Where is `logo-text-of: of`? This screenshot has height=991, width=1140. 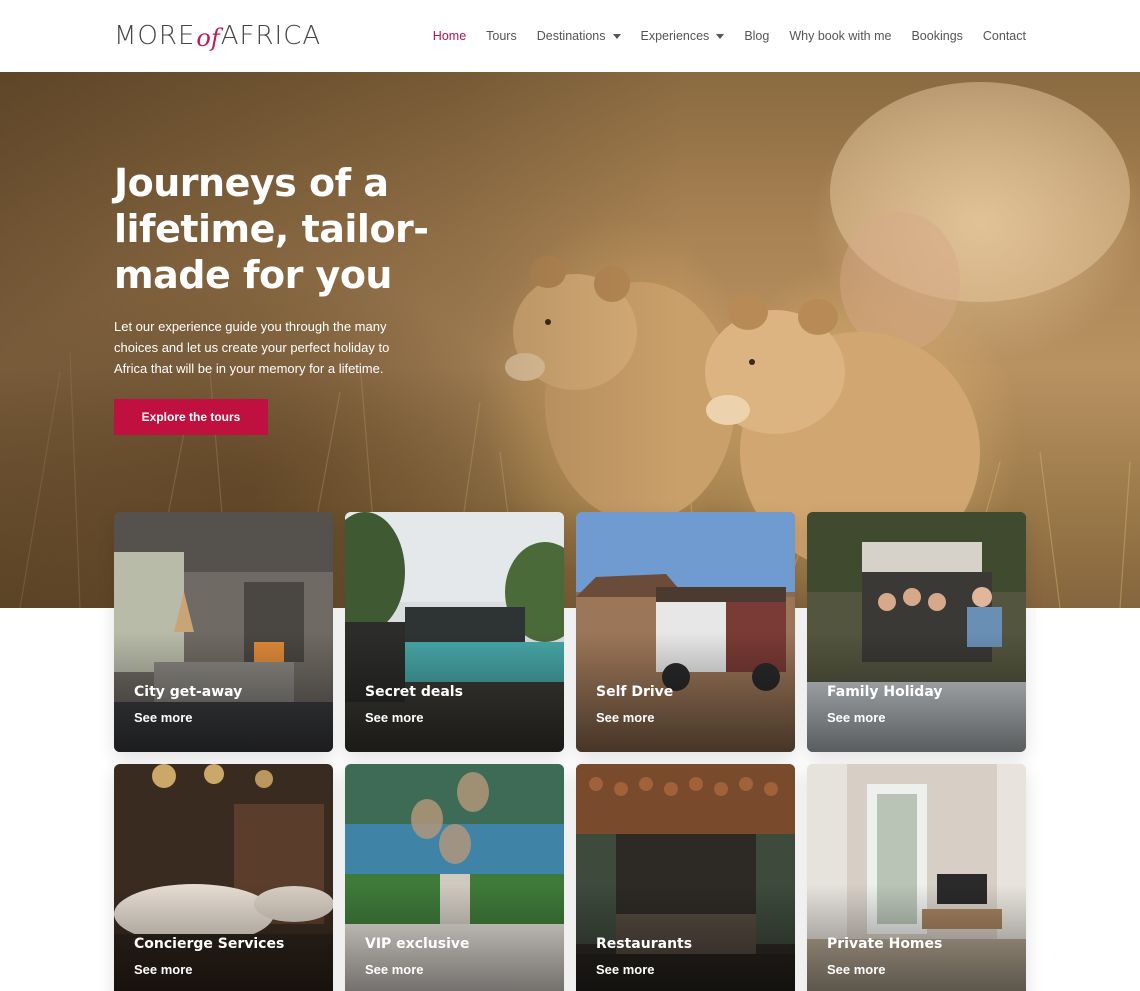
logo-text-of: of is located at coordinates (208, 38).